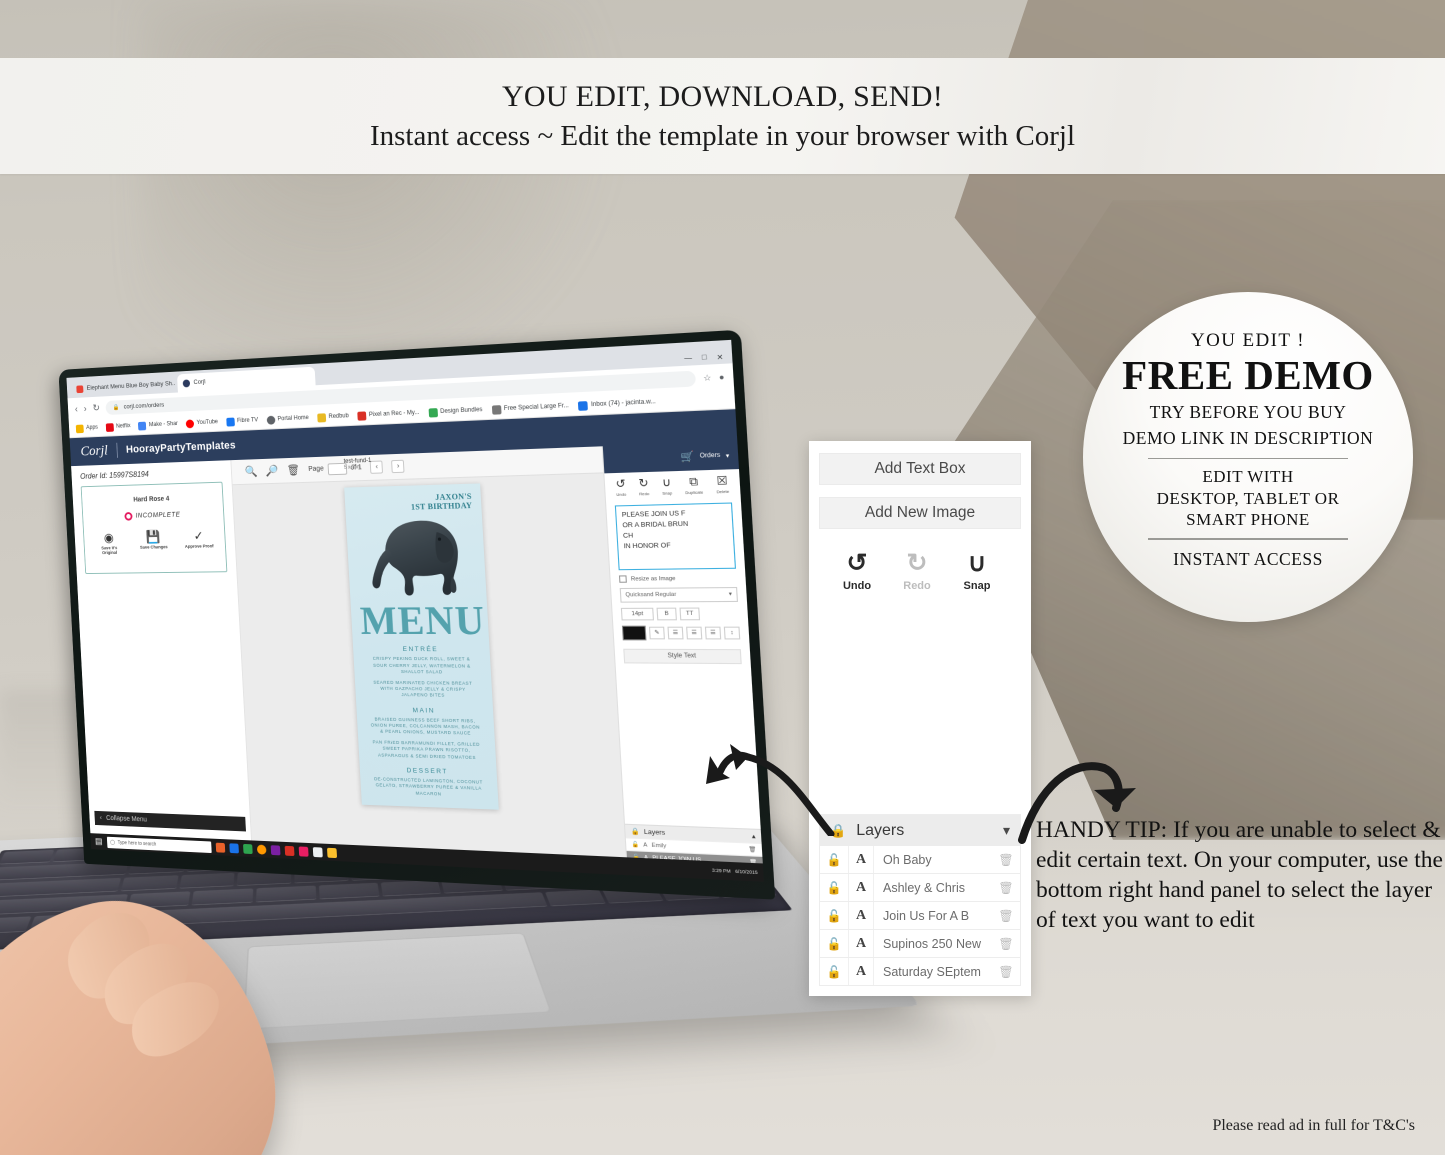 Image resolution: width=1445 pixels, height=1155 pixels. Describe the element at coordinates (720, 357) in the screenshot. I see `close-window-icon: ✕` at that location.